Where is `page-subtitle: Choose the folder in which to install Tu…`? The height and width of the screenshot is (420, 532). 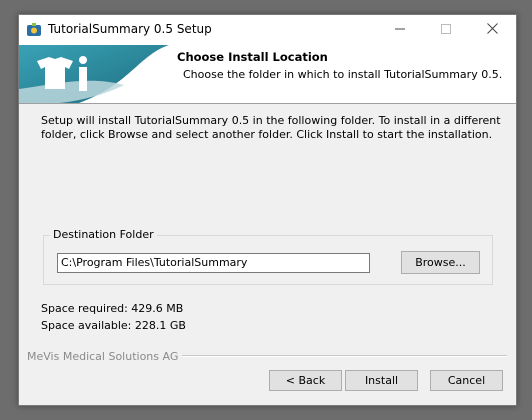
page-subtitle: Choose the folder in which to install Tu… is located at coordinates (343, 74).